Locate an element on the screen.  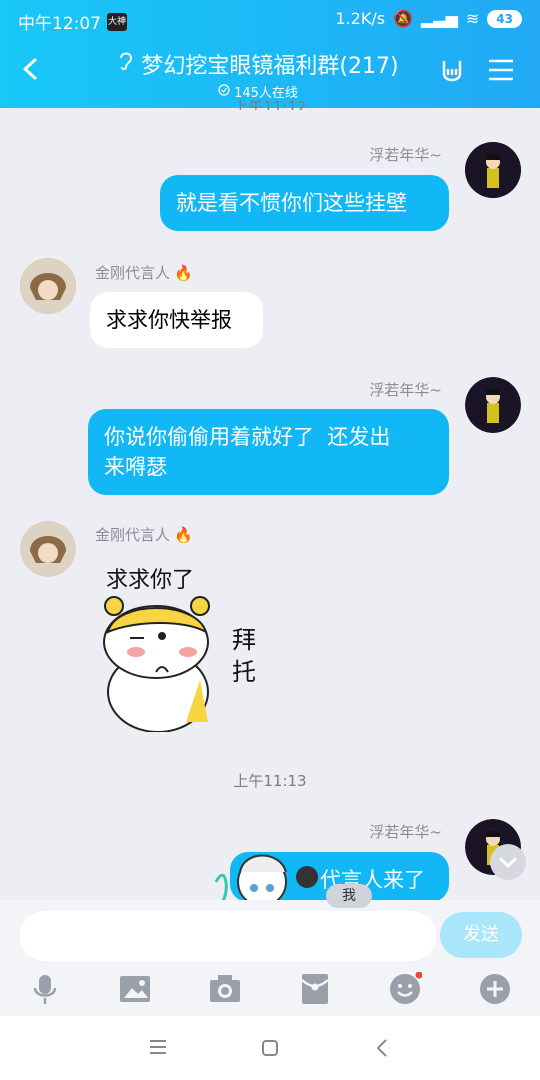
message-line: 你说你偷偷用着就好了 还发出 is located at coordinates (247, 437).